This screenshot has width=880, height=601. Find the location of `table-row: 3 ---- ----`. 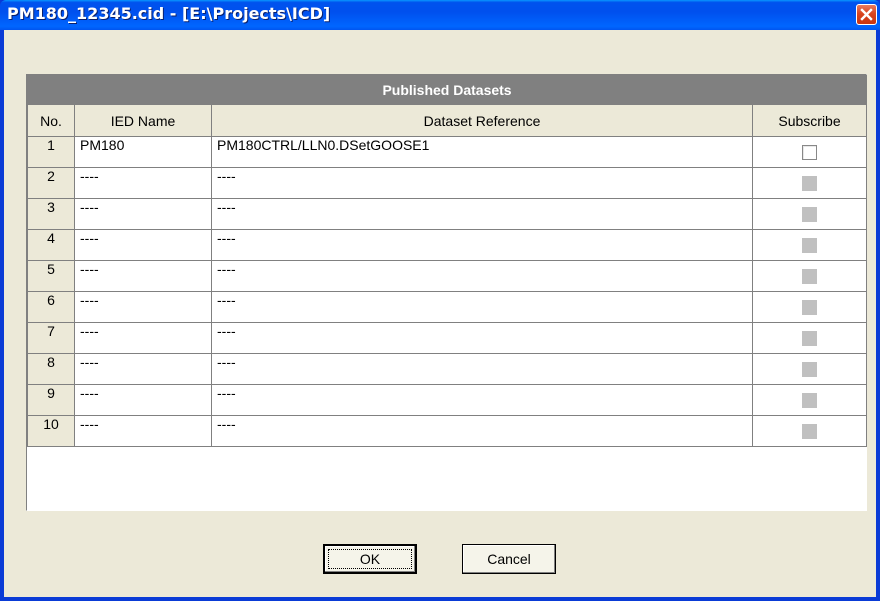

table-row: 3 ---- ---- is located at coordinates (447, 214).